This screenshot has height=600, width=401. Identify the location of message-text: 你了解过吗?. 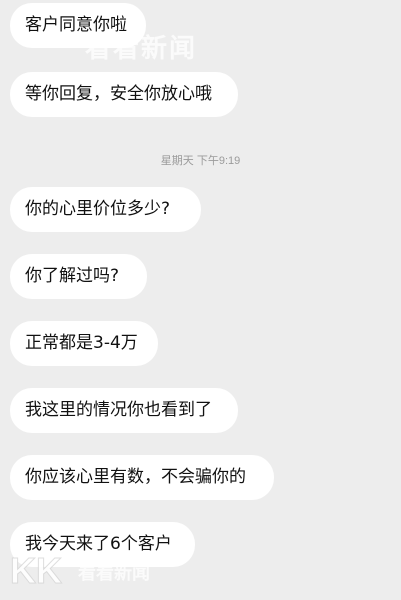
(72, 276).